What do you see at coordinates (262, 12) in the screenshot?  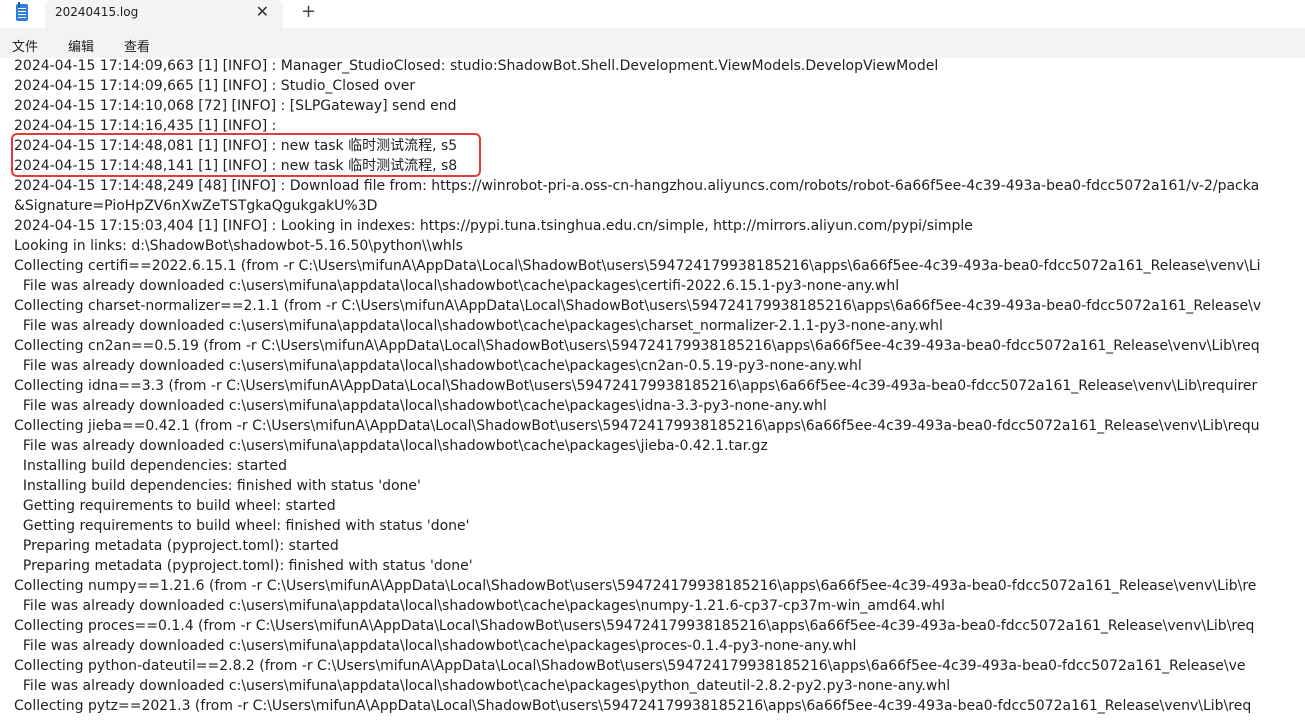 I see `close-icon: ✕` at bounding box center [262, 12].